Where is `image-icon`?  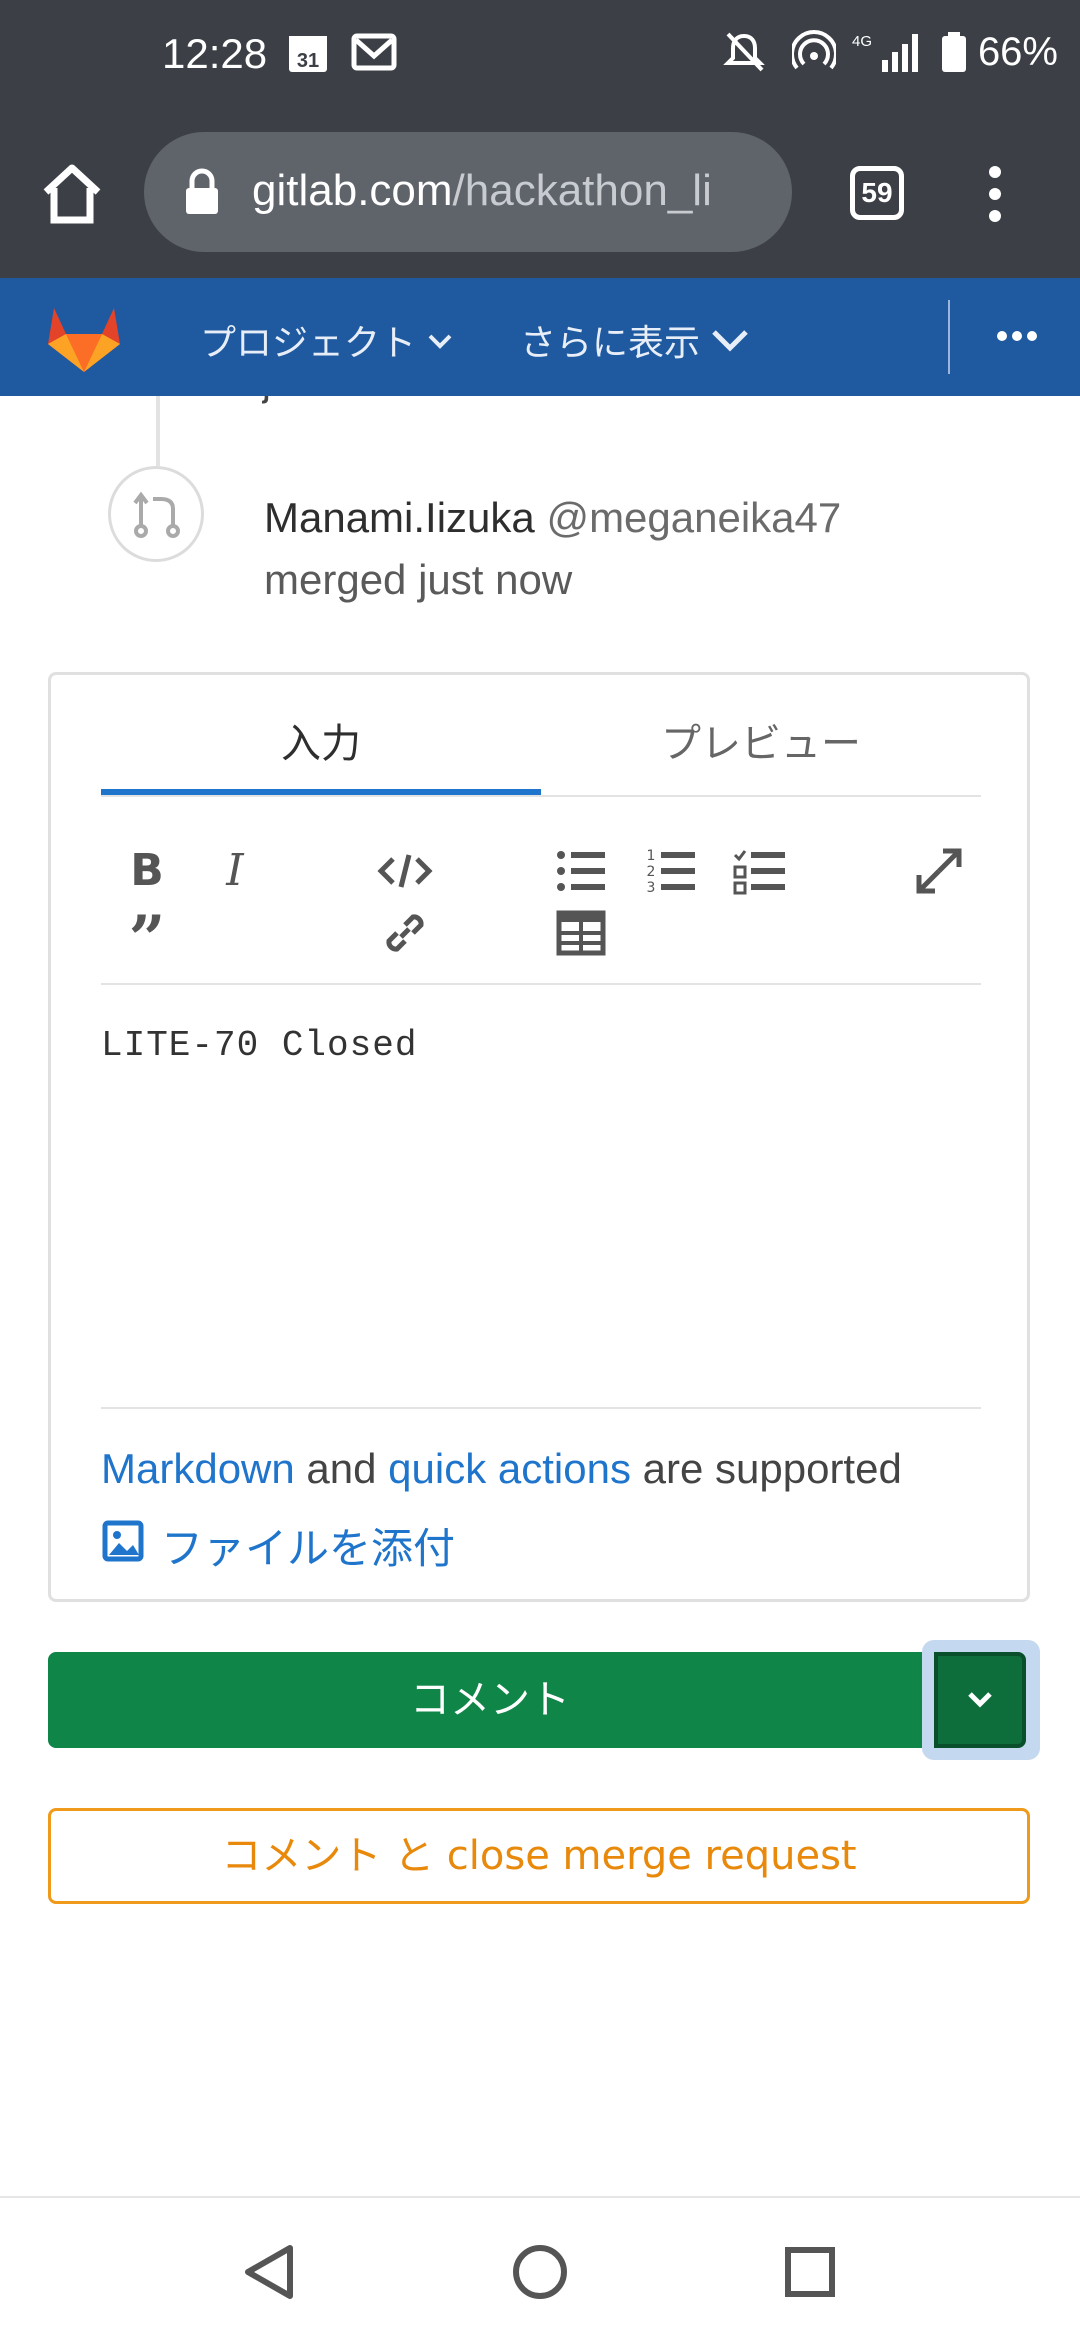 image-icon is located at coordinates (123, 1546).